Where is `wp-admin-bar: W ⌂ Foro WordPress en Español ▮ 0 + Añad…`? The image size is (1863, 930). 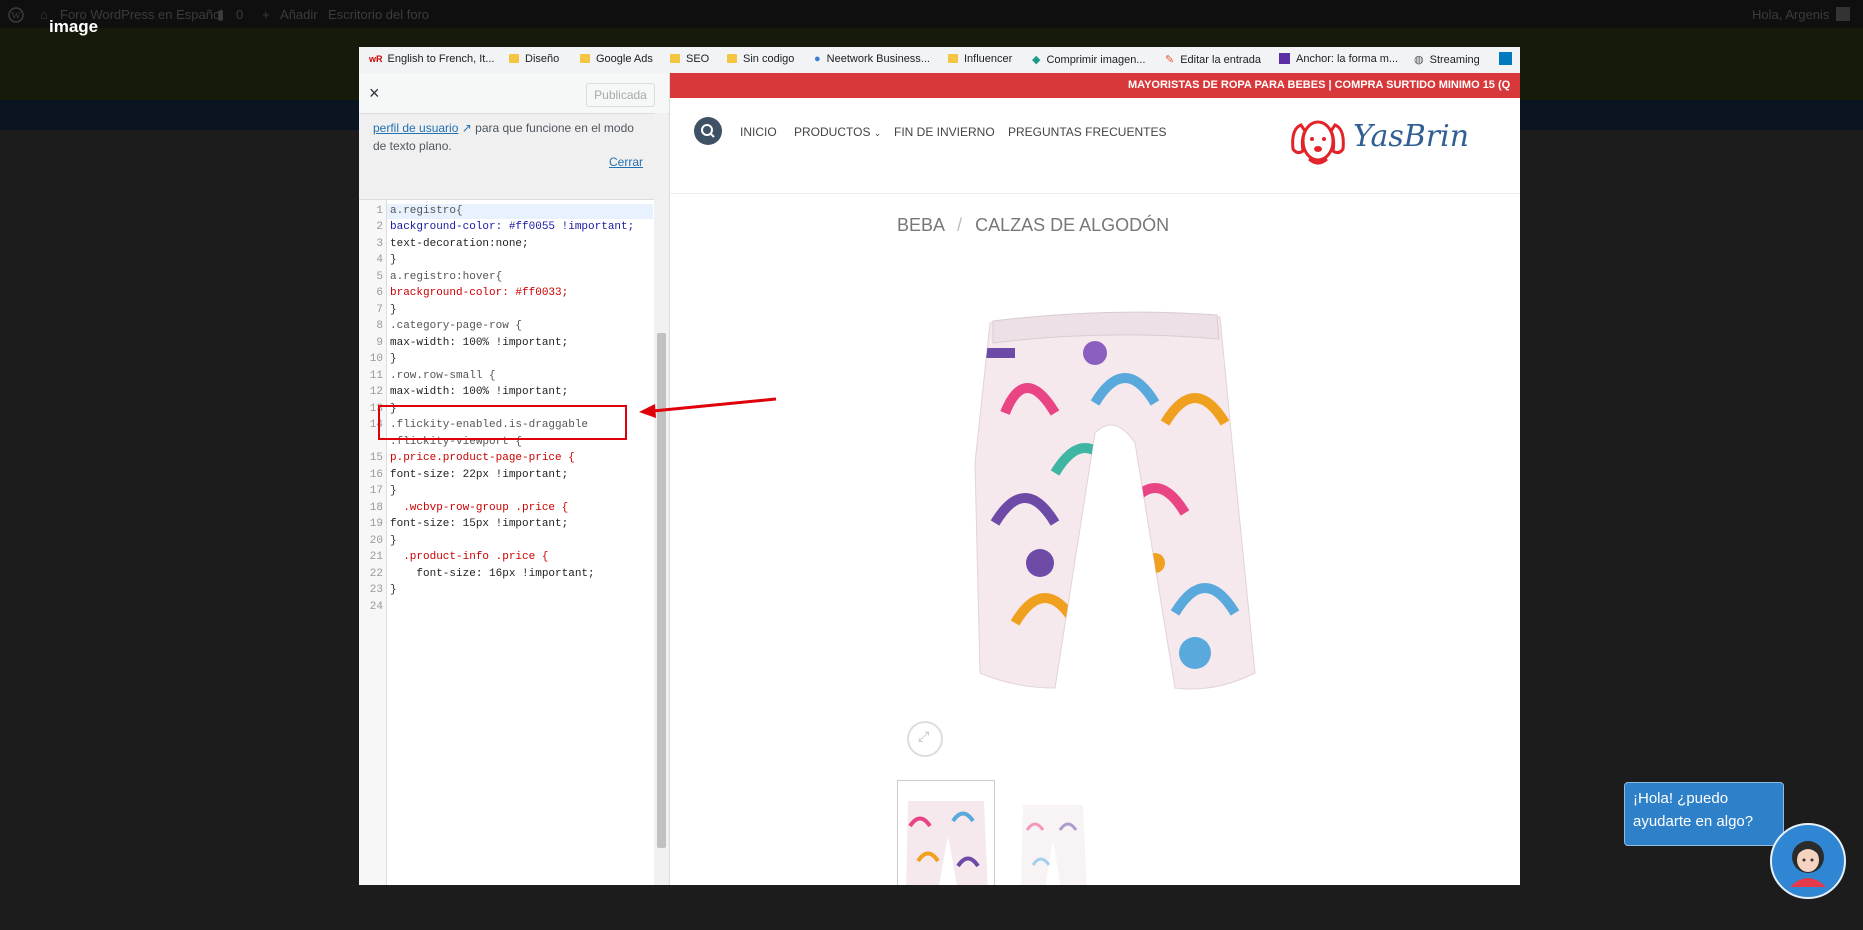 wp-admin-bar: W ⌂ Foro WordPress en Español ▮ 0 + Añad… is located at coordinates (931, 14).